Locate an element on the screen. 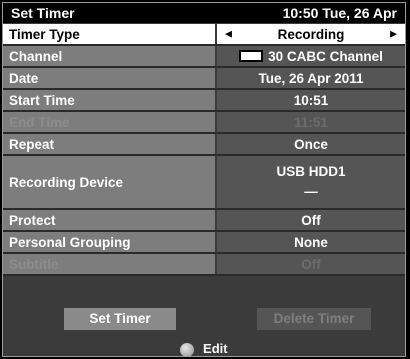 The width and height of the screenshot is (410, 359). clock-date: 10:50 Tue, 26 Apr is located at coordinates (339, 13).